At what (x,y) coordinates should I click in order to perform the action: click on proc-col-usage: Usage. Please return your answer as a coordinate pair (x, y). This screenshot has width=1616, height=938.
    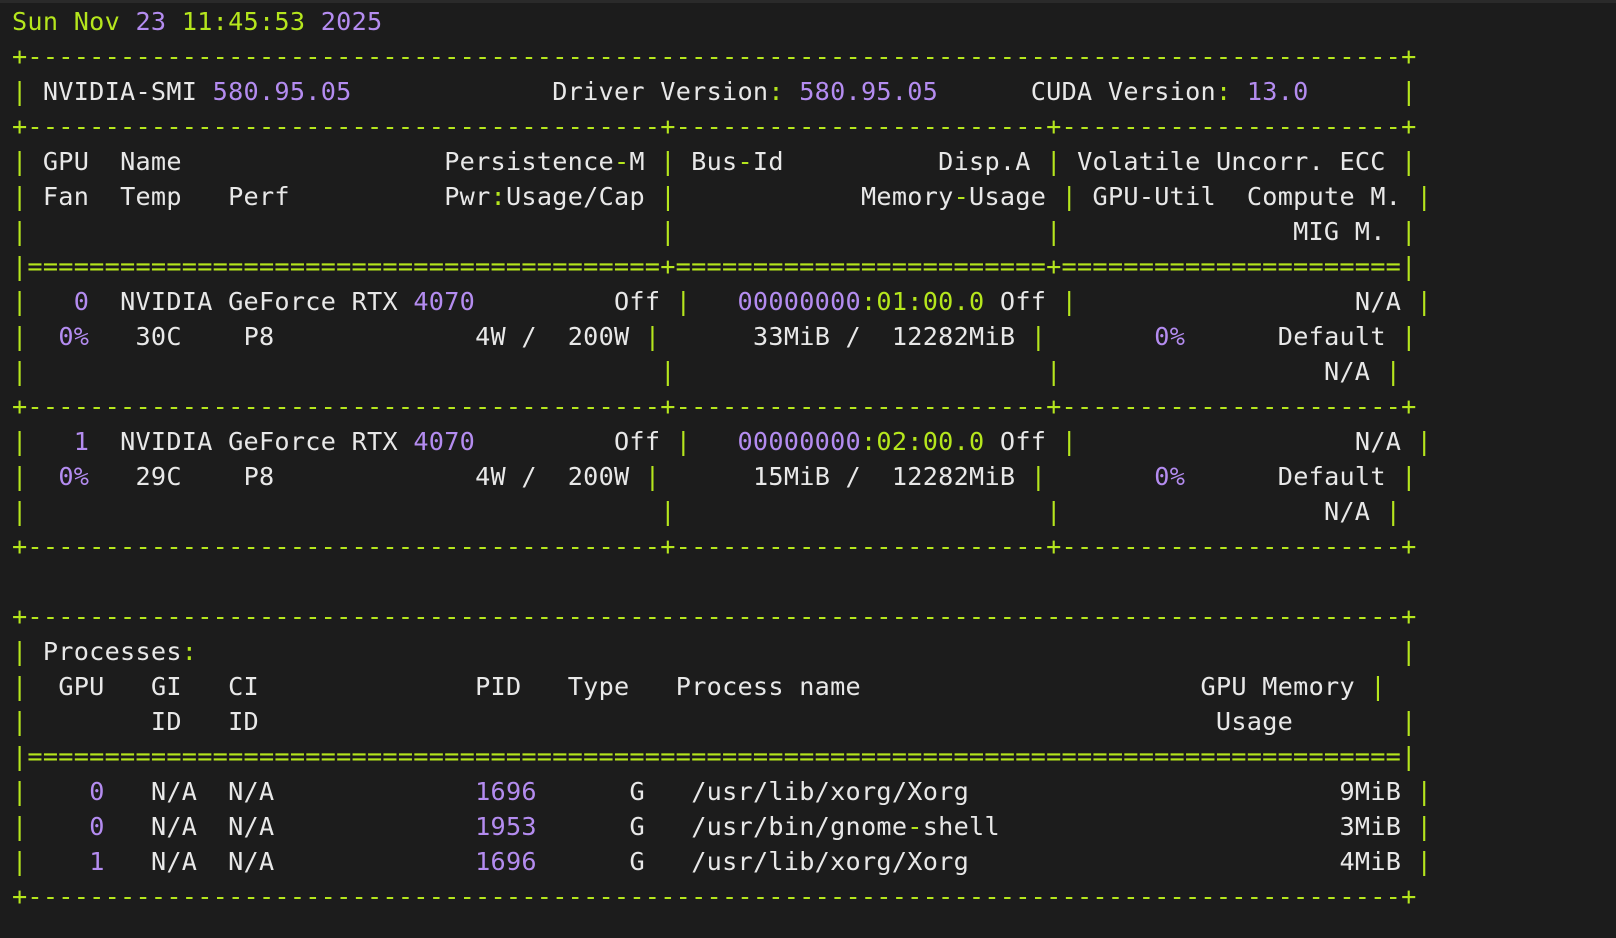
    Looking at the image, I should click on (1254, 721).